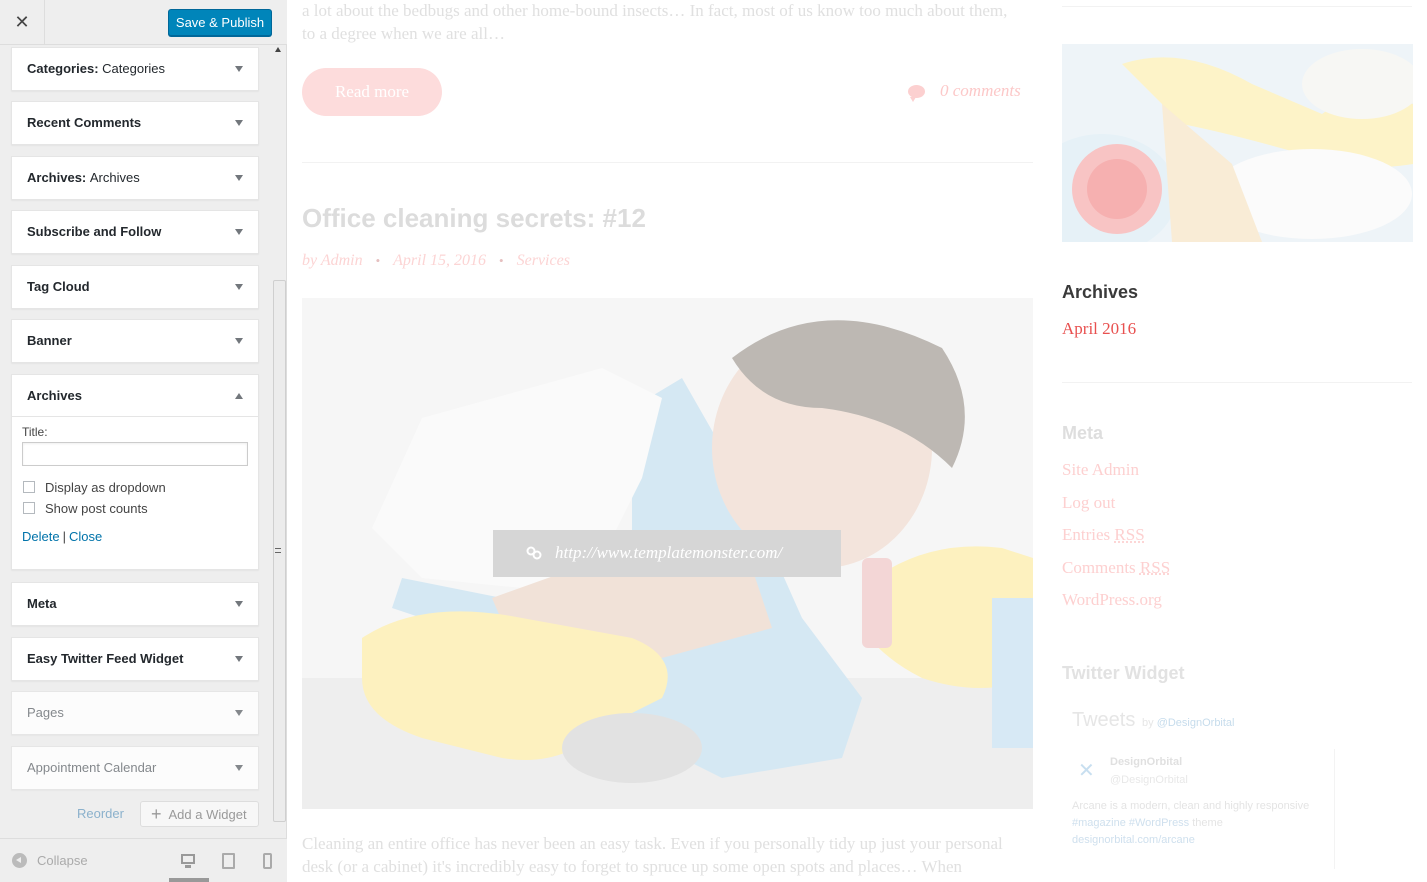 This screenshot has height=882, width=1427. I want to click on reorder-link: Reorder, so click(100, 813).